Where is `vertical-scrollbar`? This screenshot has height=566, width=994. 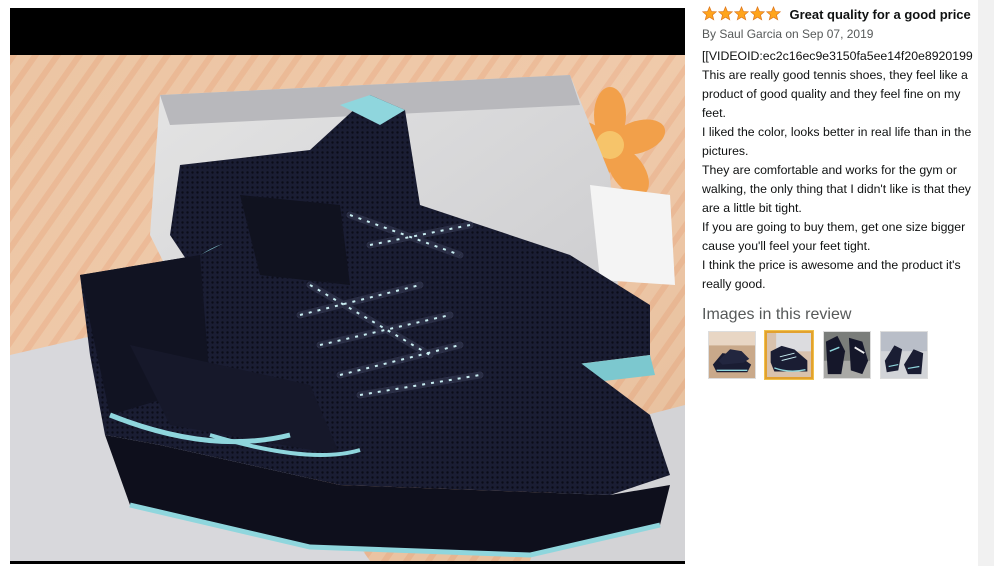
vertical-scrollbar is located at coordinates (986, 283).